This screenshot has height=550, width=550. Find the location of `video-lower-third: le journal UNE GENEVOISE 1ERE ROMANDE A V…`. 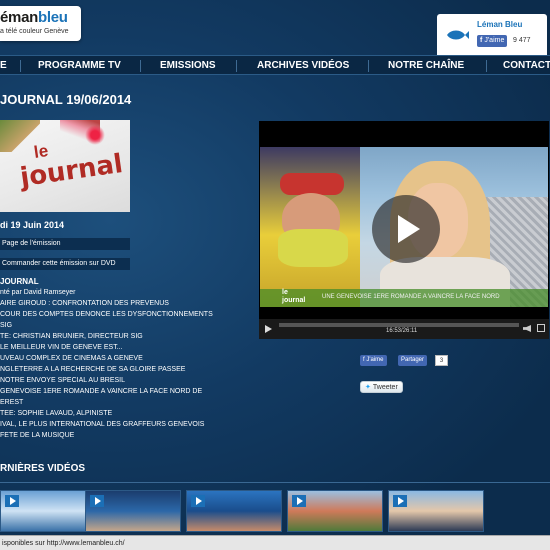

video-lower-third: le journal UNE GENEVOISE 1ERE ROMANDE A V… is located at coordinates (404, 298).